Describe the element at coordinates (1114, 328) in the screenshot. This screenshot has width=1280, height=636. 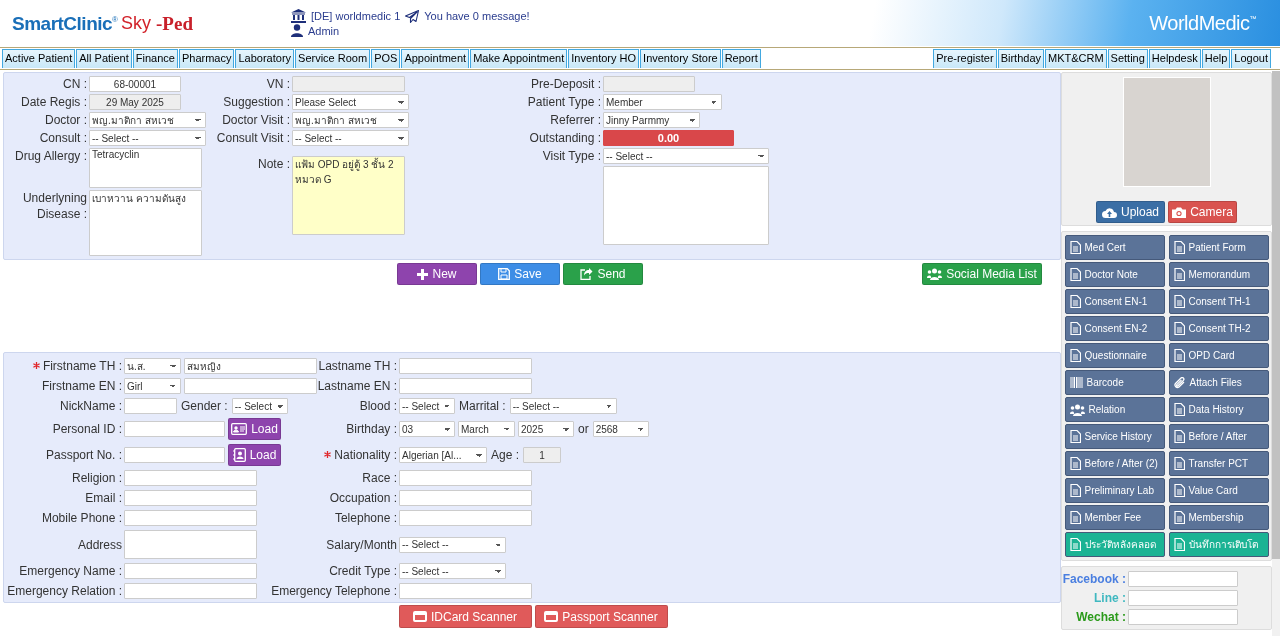
I see `document-button: Consent EN-2` at that location.